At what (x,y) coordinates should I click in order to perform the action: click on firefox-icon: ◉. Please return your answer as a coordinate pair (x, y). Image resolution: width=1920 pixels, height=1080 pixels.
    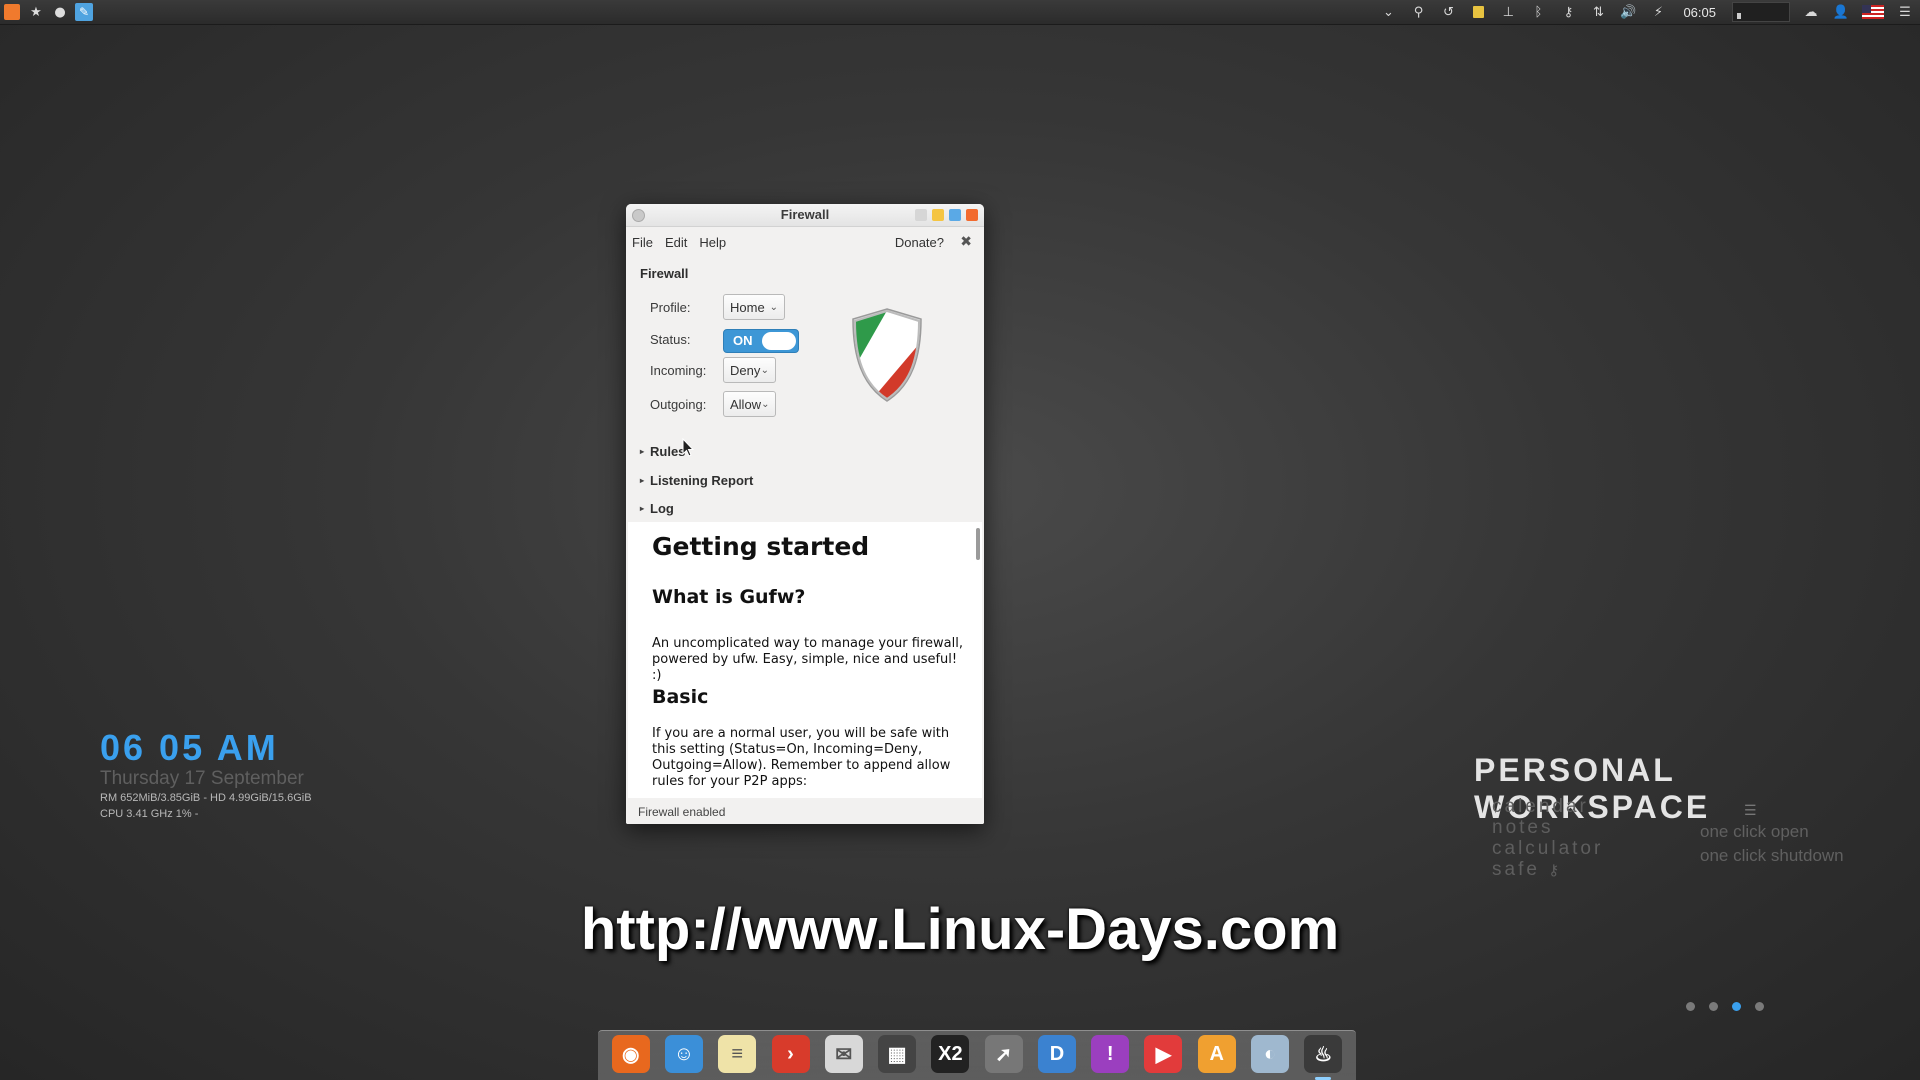
    Looking at the image, I should click on (630, 1054).